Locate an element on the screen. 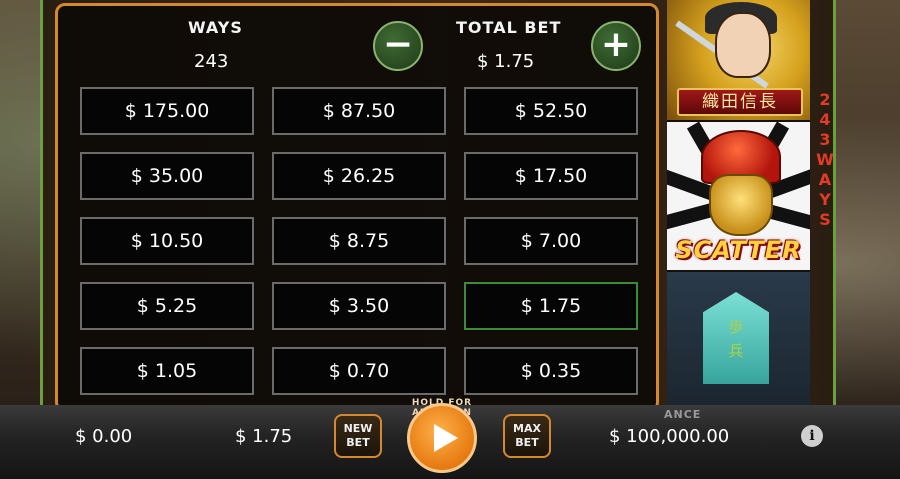 Image resolution: width=900 pixels, height=479 pixels. info-icon: i is located at coordinates (812, 436).